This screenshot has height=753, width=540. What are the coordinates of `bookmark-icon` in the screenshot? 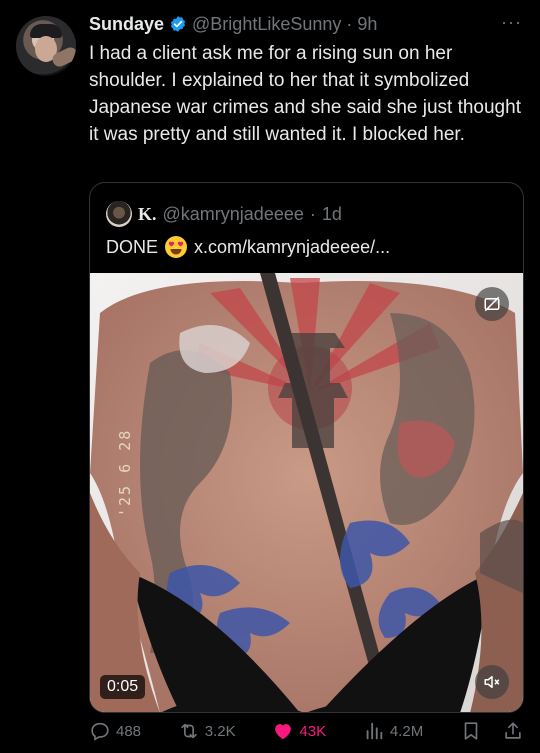 It's located at (471, 731).